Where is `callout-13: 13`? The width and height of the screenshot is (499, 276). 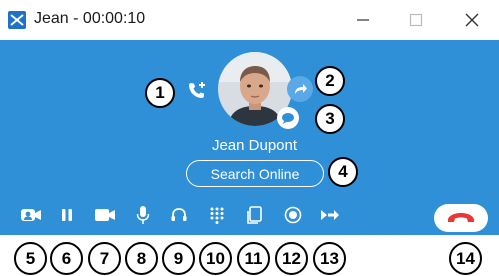
callout-13: 13 is located at coordinates (329, 258).